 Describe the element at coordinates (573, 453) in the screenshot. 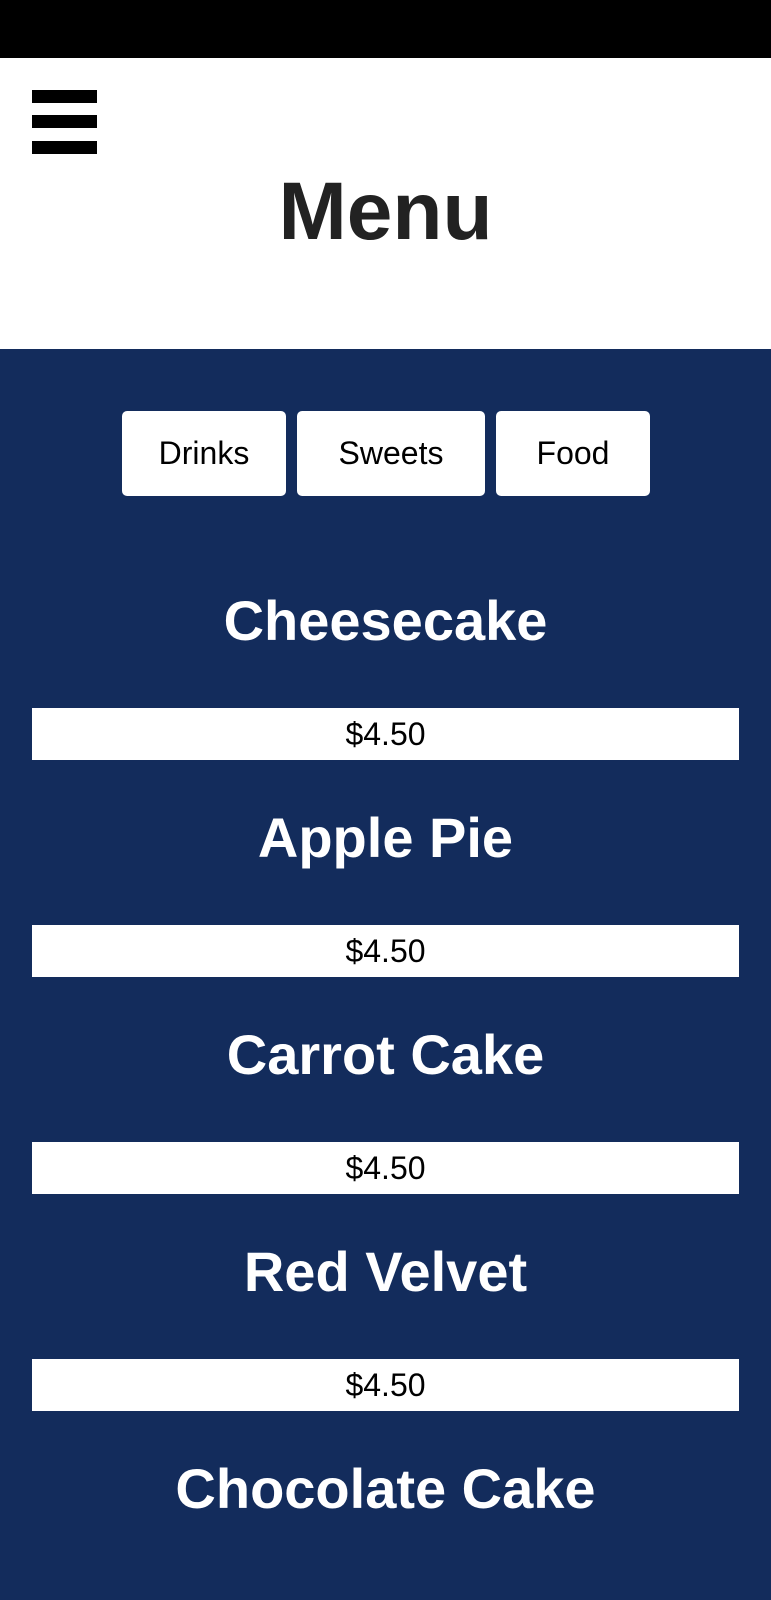

I see `tab-food: Food` at that location.